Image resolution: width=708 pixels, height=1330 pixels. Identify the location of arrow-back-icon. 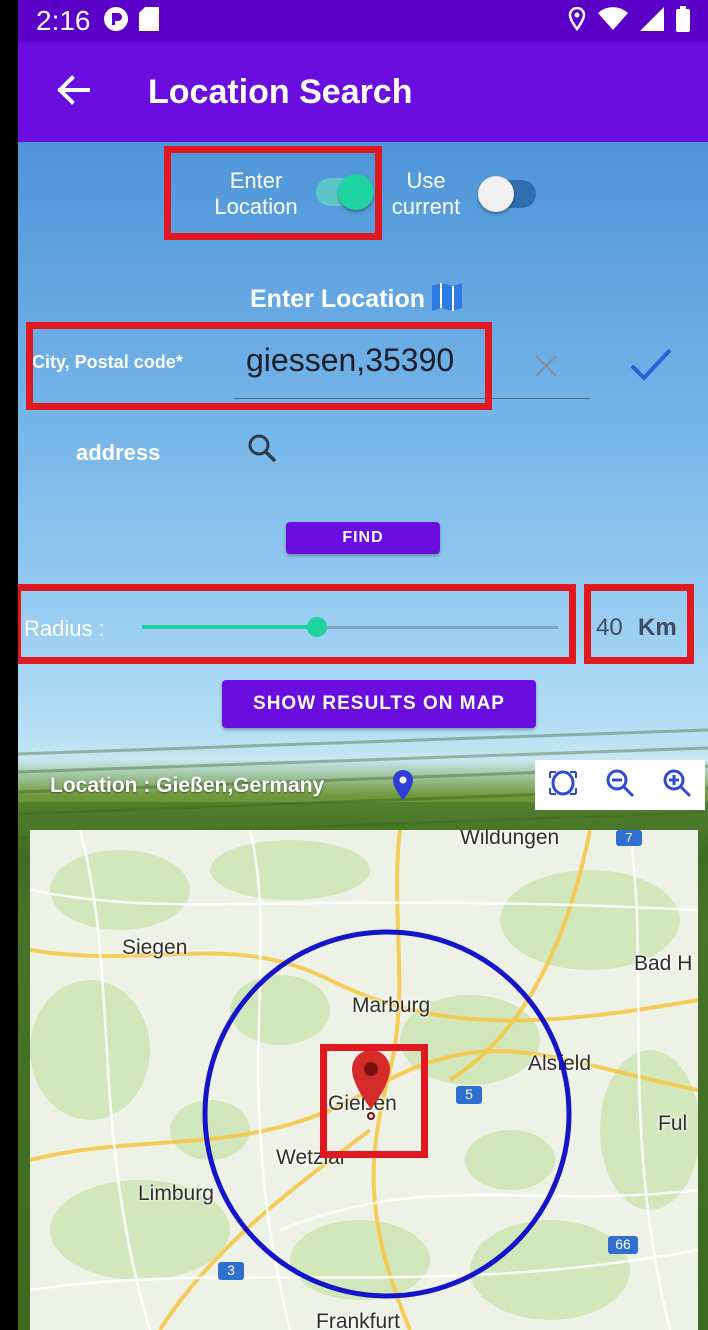
(73, 92).